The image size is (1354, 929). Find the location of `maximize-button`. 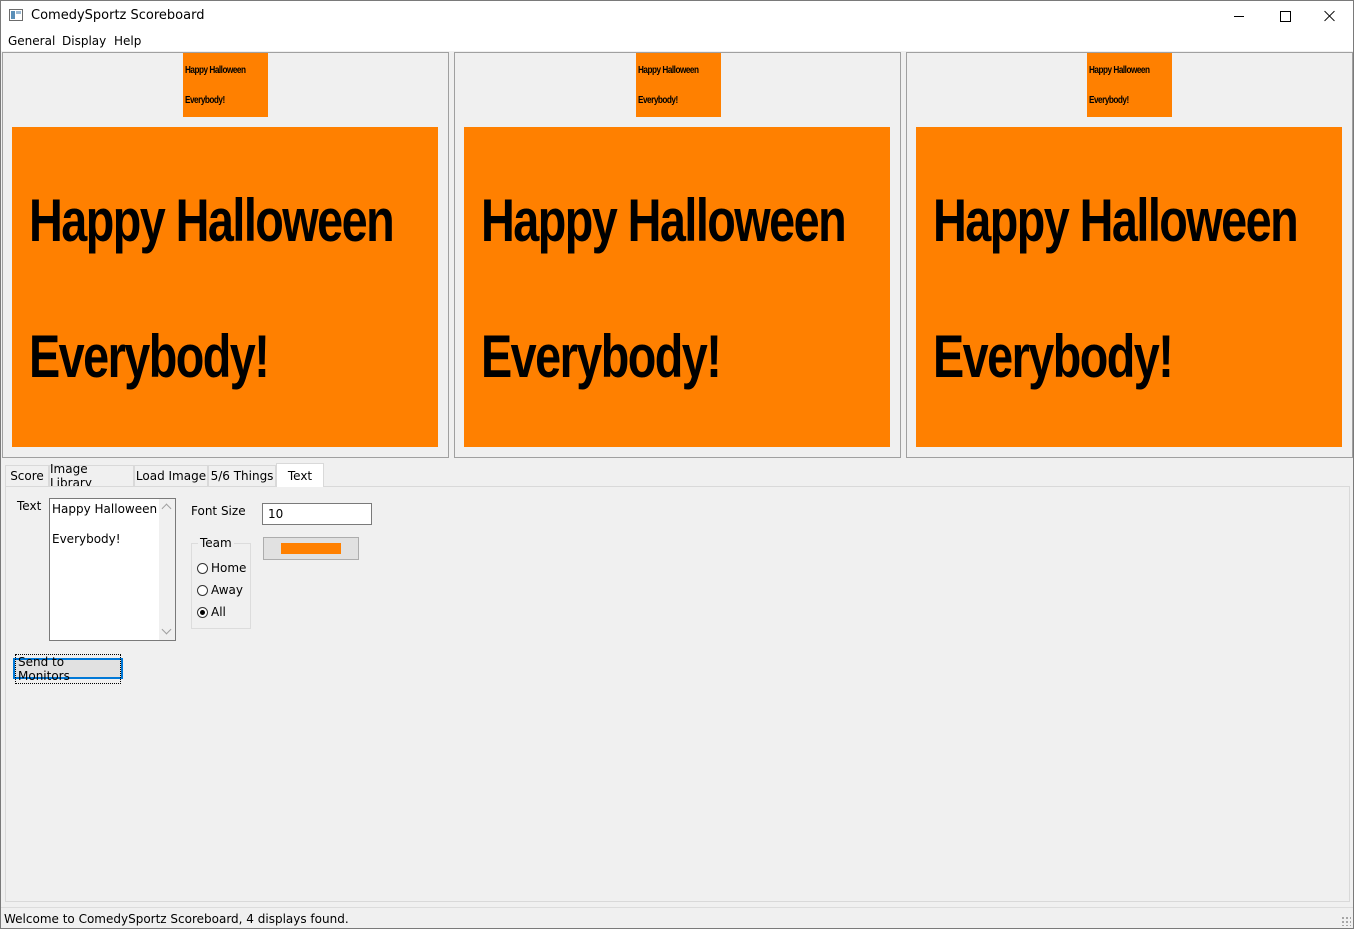

maximize-button is located at coordinates (1285, 16).